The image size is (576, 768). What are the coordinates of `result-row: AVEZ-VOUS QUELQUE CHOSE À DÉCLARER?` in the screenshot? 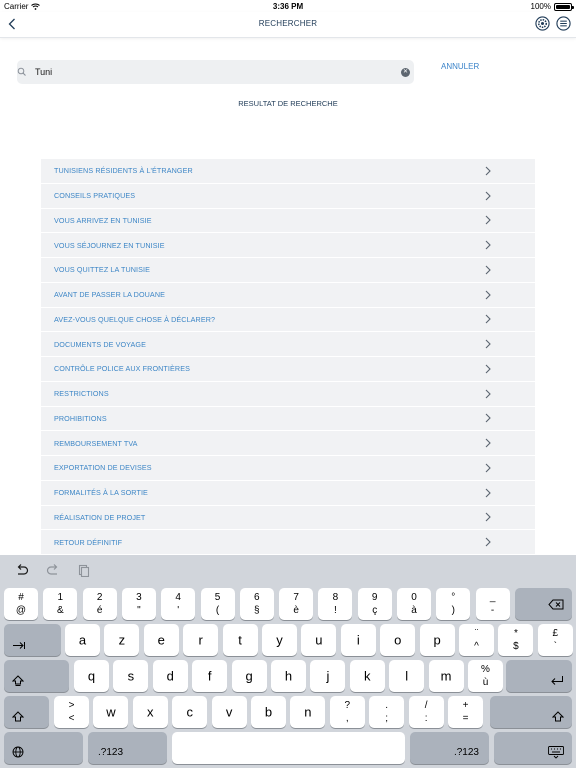 It's located at (288, 320).